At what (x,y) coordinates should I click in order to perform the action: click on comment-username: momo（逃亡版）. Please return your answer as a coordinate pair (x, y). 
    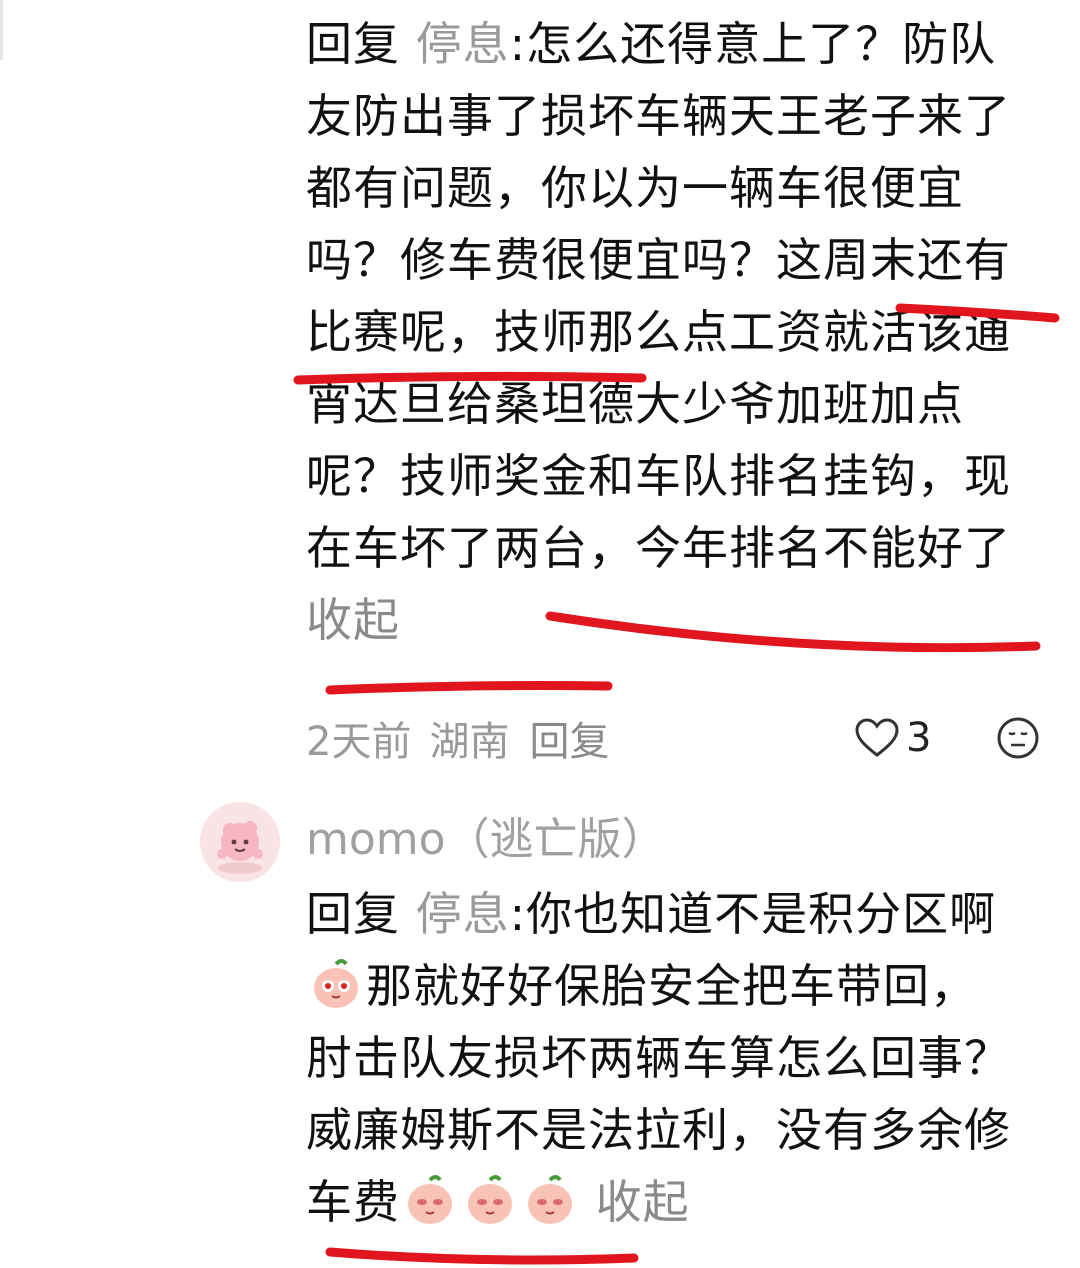
    Looking at the image, I should click on (486, 840).